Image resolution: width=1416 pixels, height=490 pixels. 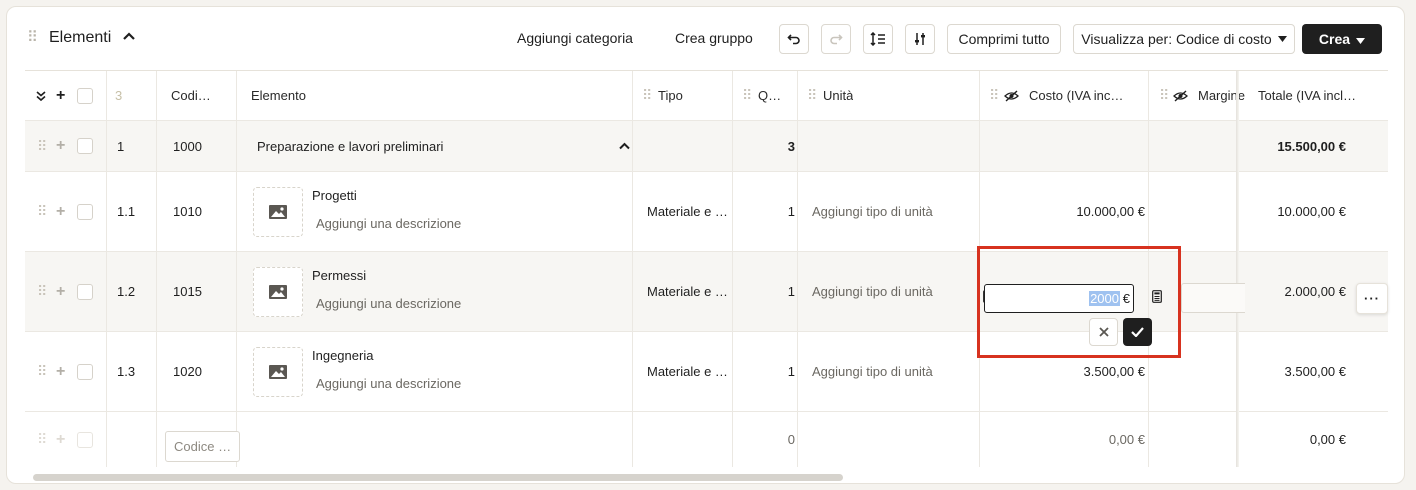 I want to click on undo-button, so click(x=794, y=39).